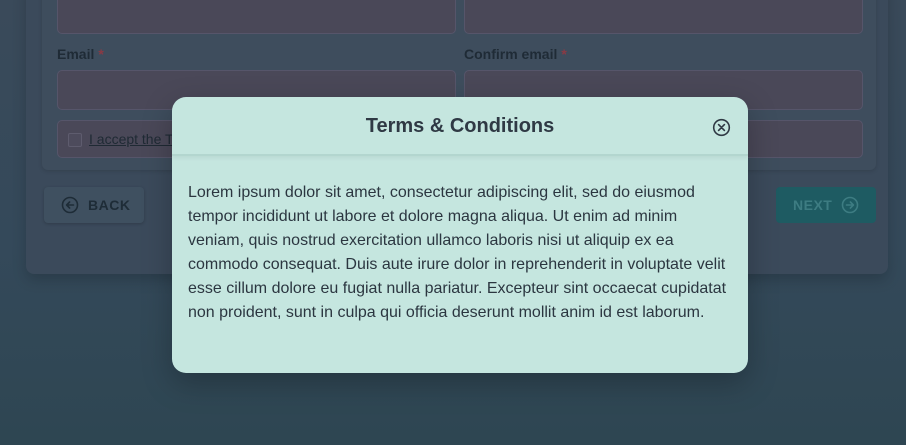 This screenshot has height=445, width=906. Describe the element at coordinates (75, 140) in the screenshot. I see `terms-checkbox` at that location.